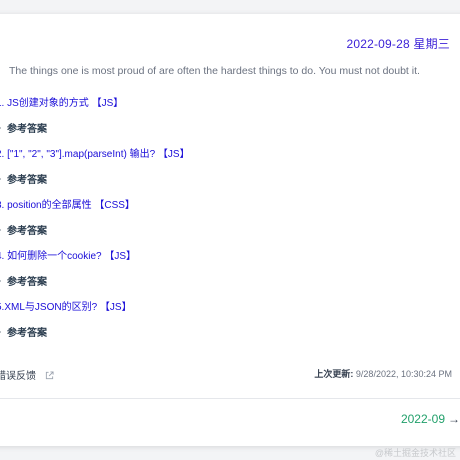 This screenshot has height=460, width=460. Describe the element at coordinates (67, 203) in the screenshot. I see `question-link-3: 3. position的全部属性 【CSS】` at that location.